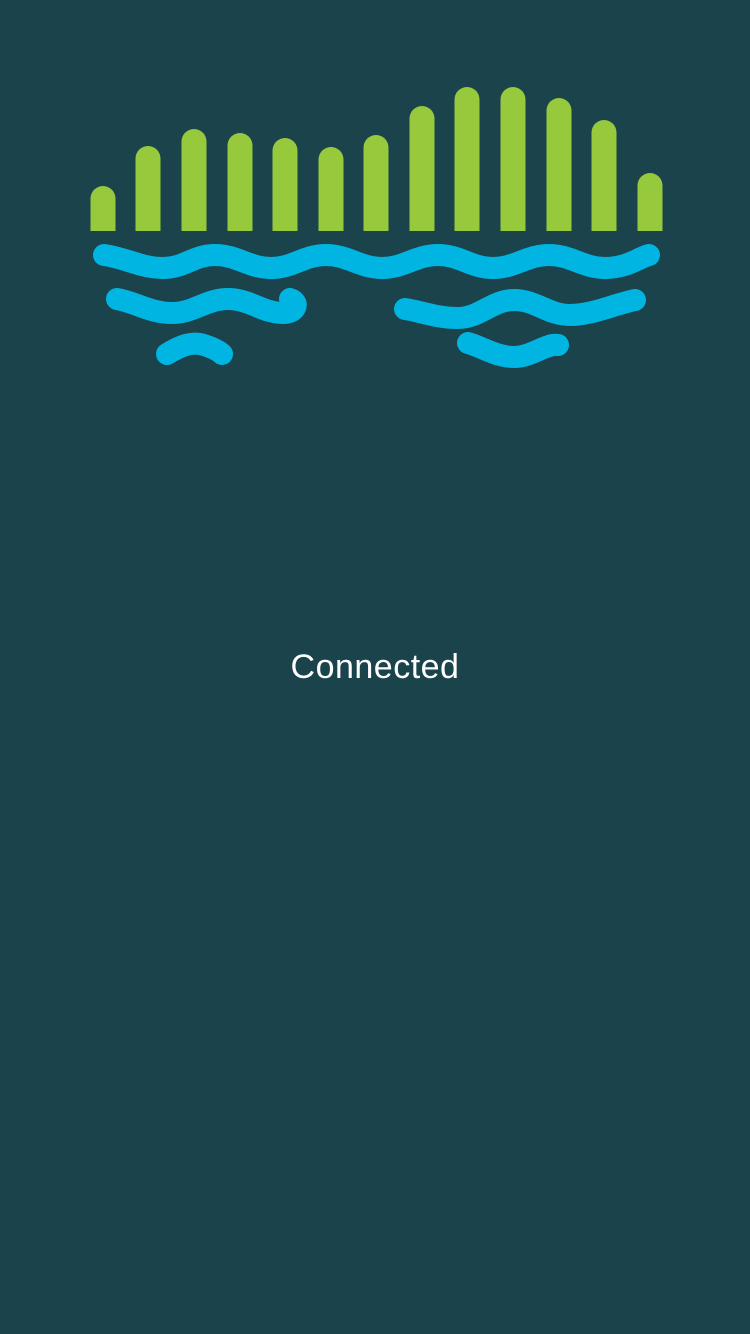 Image resolution: width=750 pixels, height=1334 pixels. What do you see at coordinates (376, 306) in the screenshot?
I see `logo-waves` at bounding box center [376, 306].